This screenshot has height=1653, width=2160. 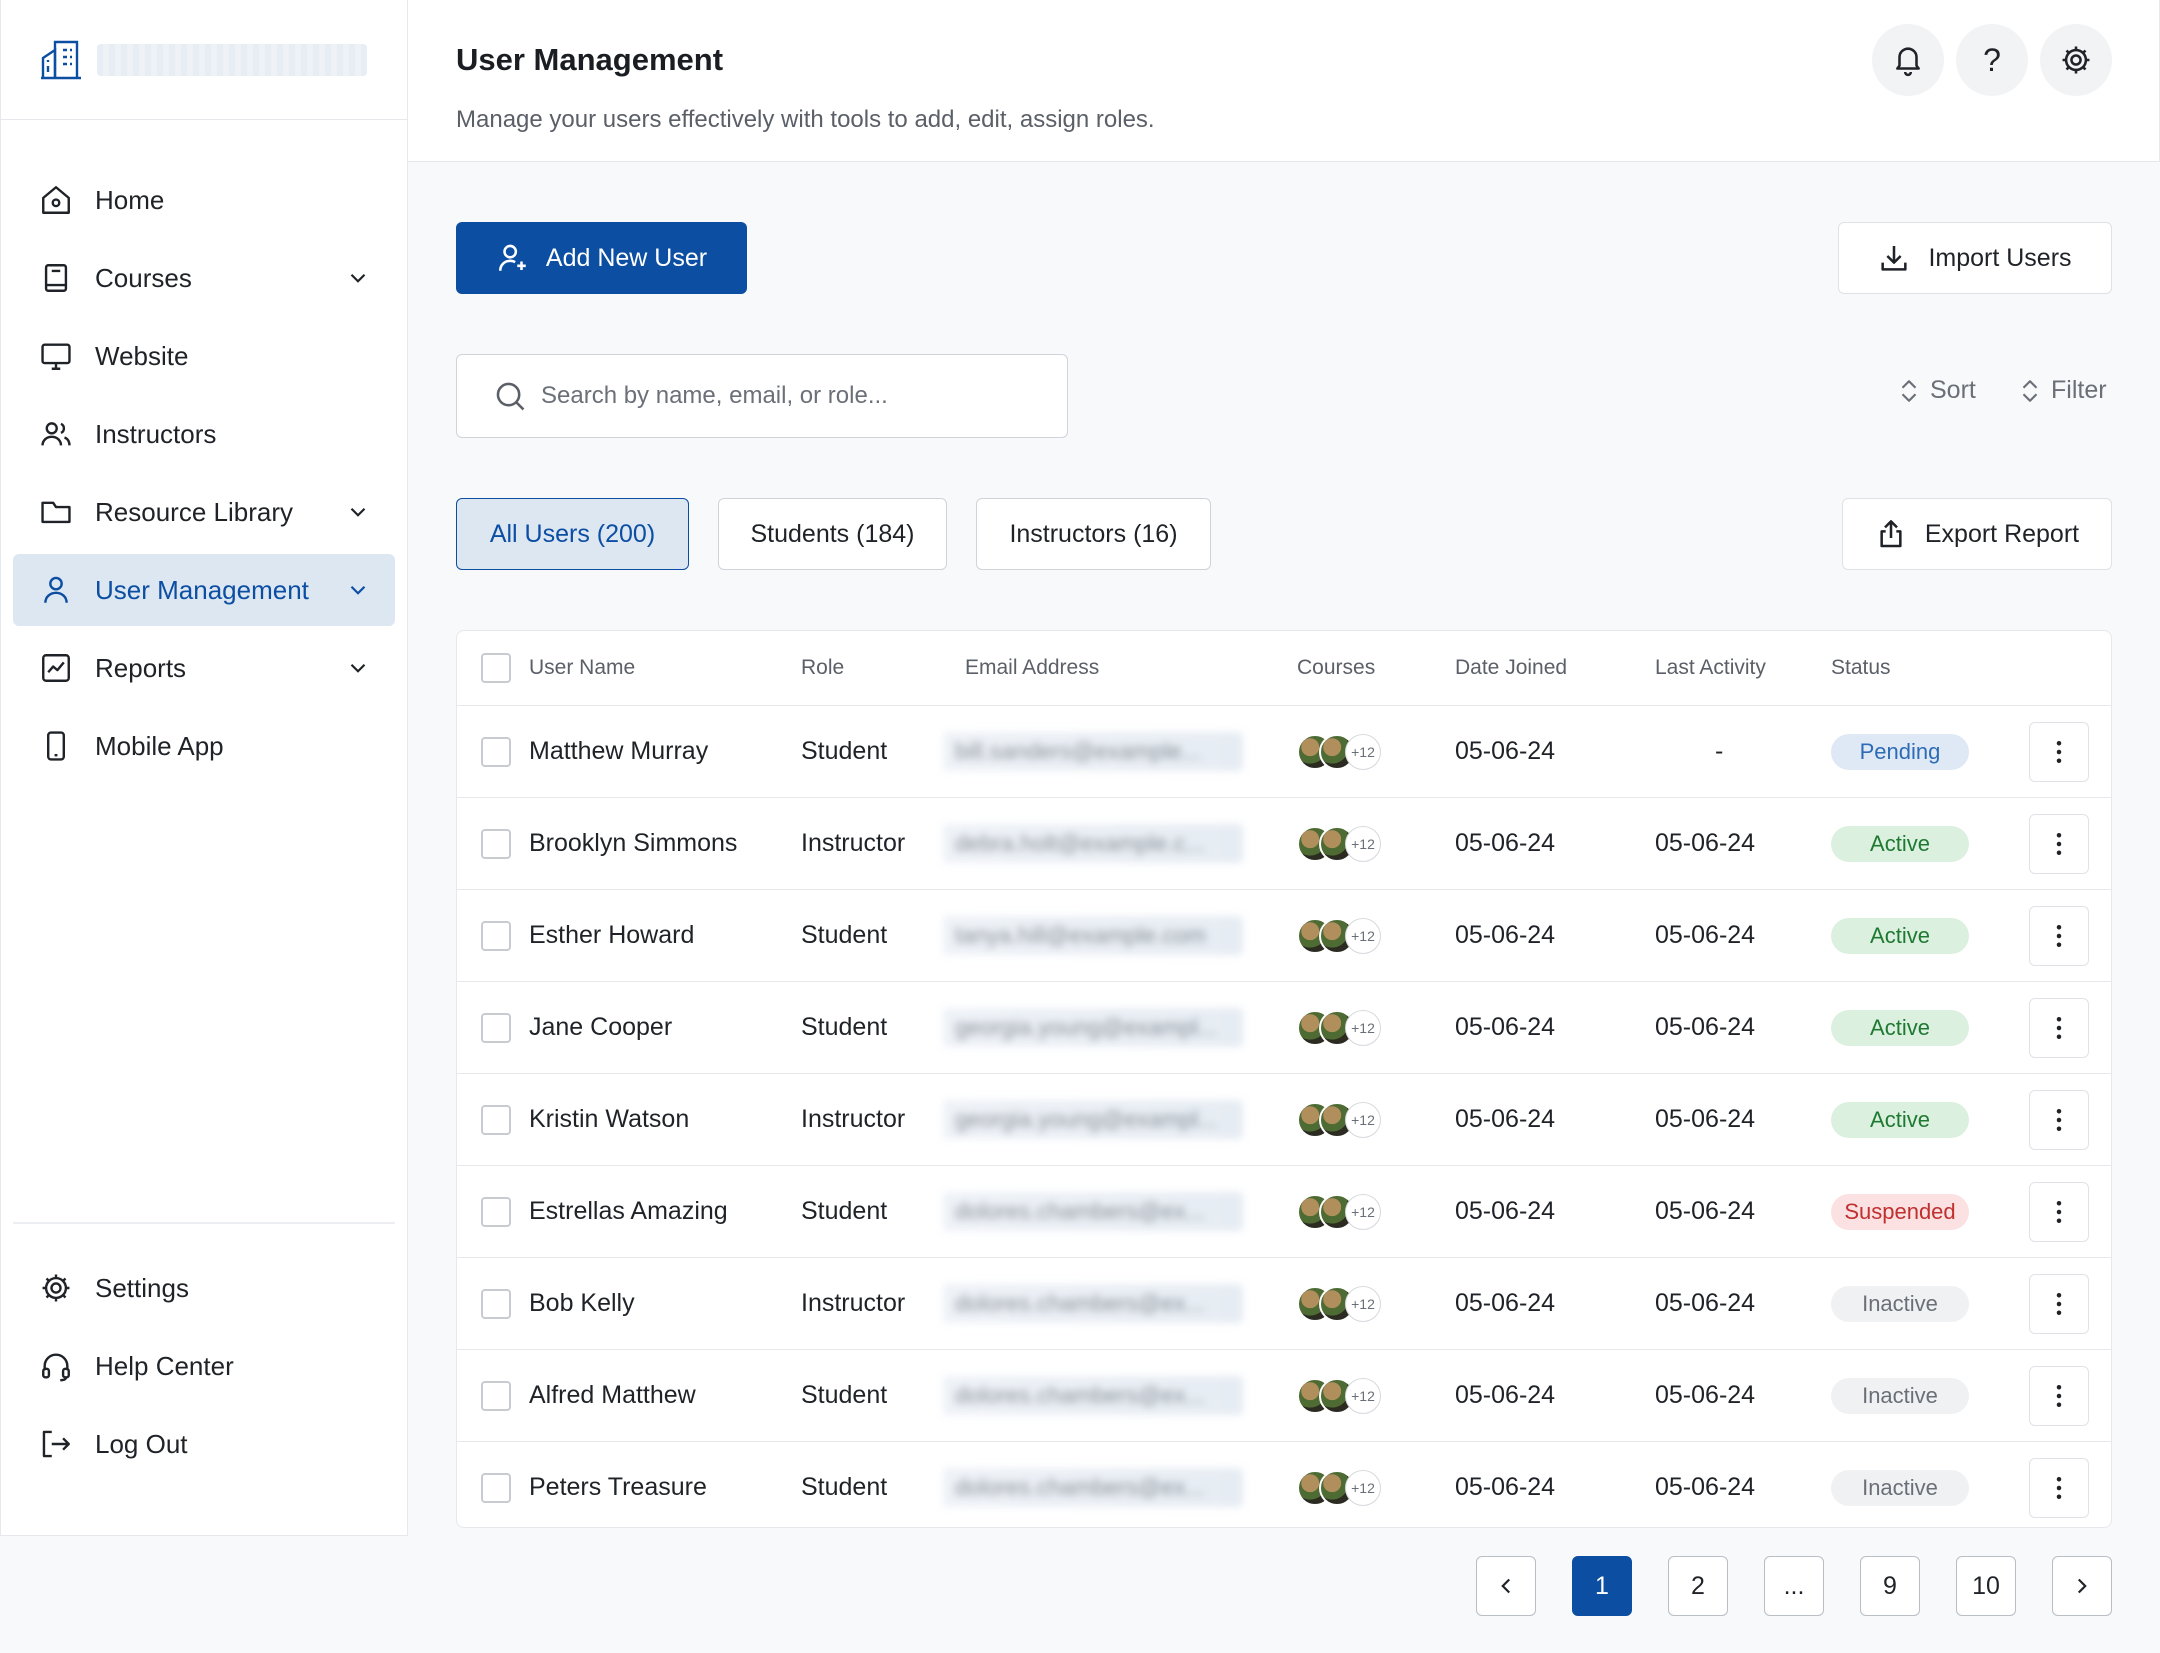 I want to click on more-vertical-icon, so click(x=2059, y=843).